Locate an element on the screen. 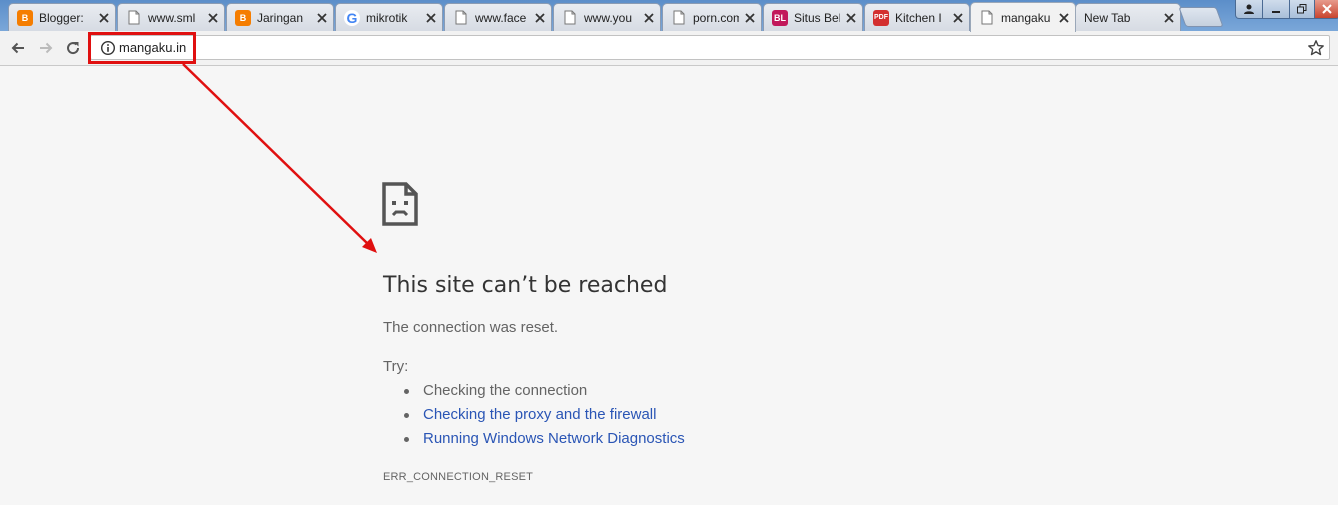 The image size is (1338, 505). google-icon: G is located at coordinates (352, 17).